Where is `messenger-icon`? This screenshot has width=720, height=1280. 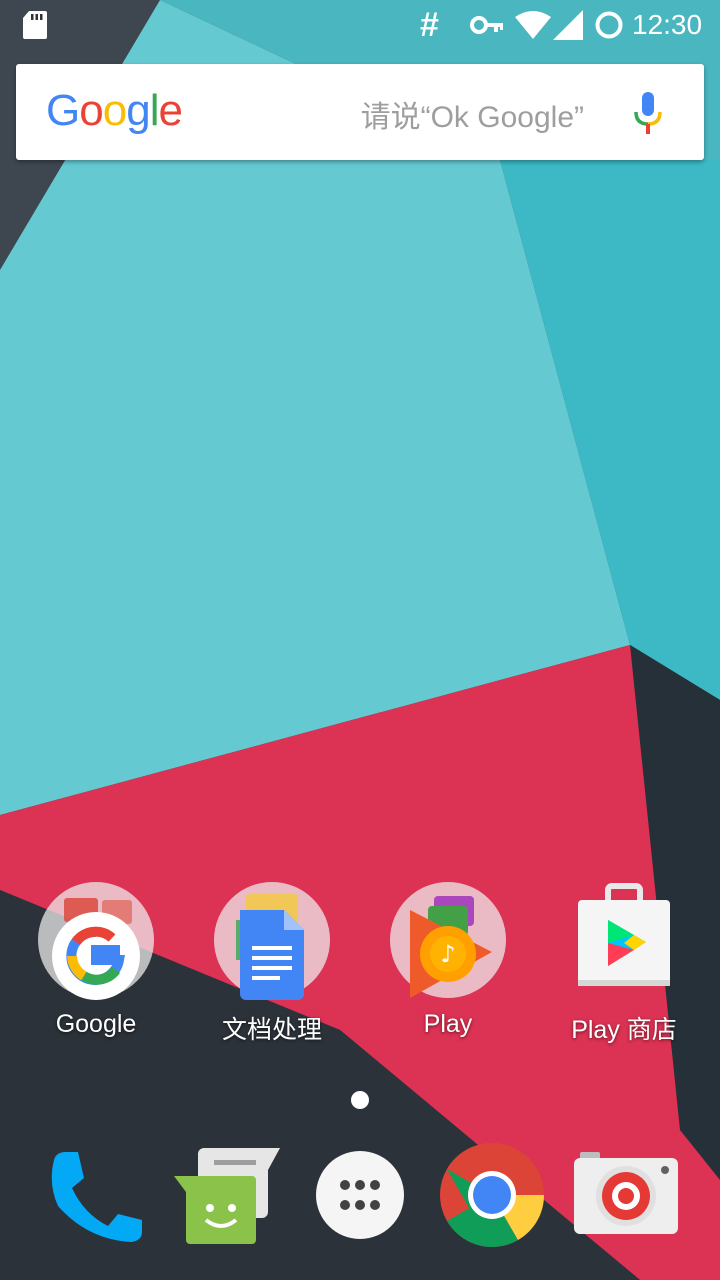
messenger-icon is located at coordinates (227, 1196).